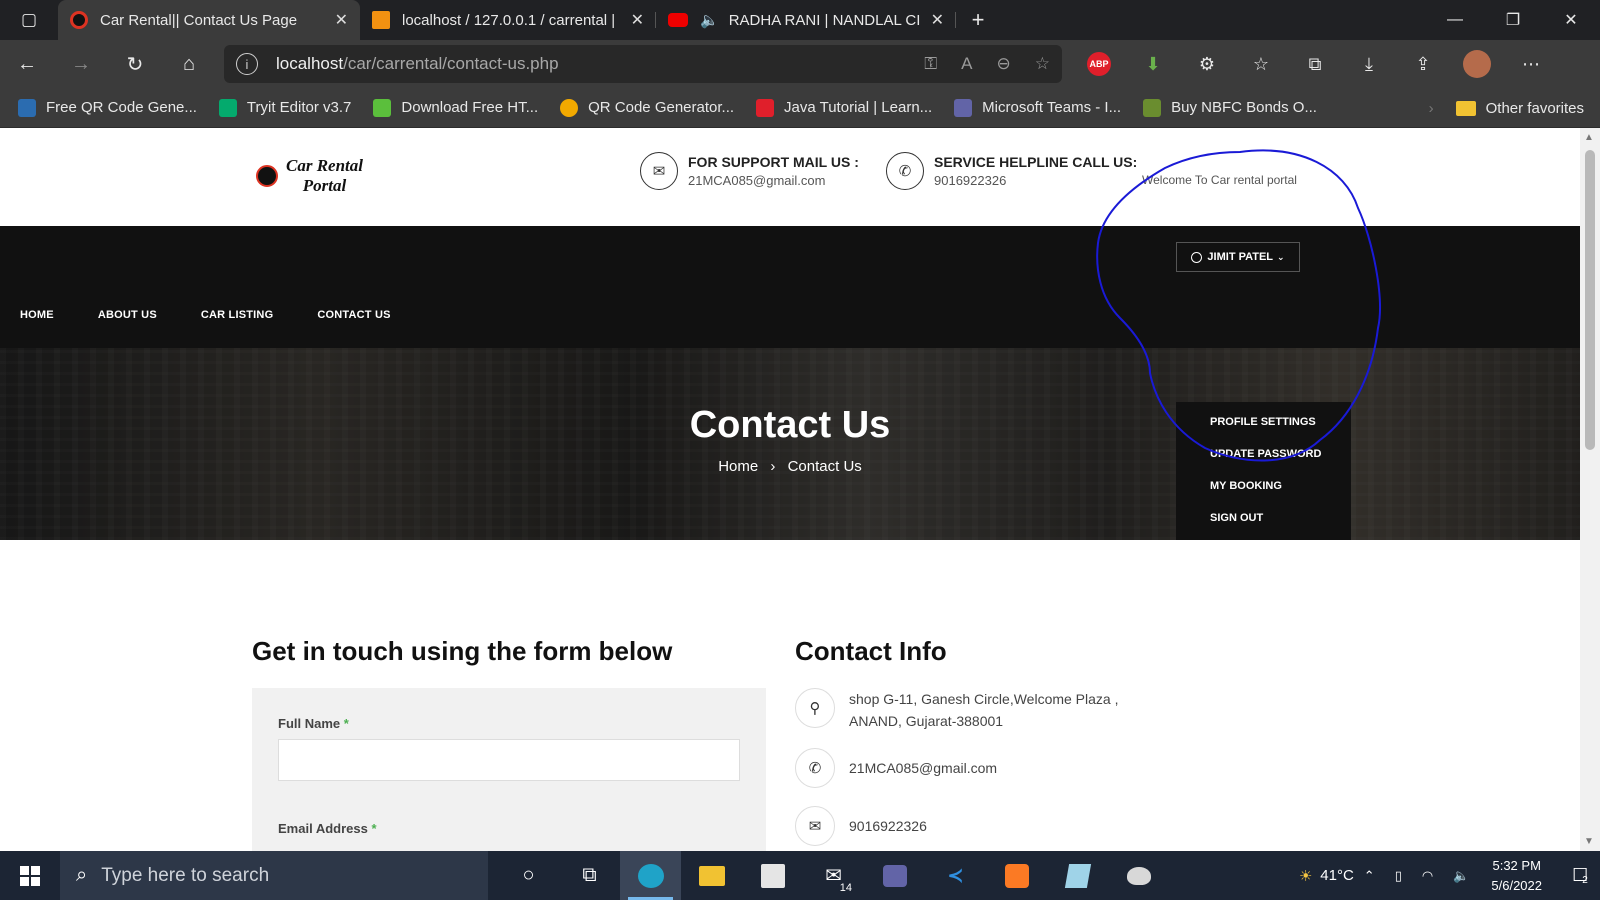  What do you see at coordinates (772, 875) in the screenshot?
I see `store-icon` at bounding box center [772, 875].